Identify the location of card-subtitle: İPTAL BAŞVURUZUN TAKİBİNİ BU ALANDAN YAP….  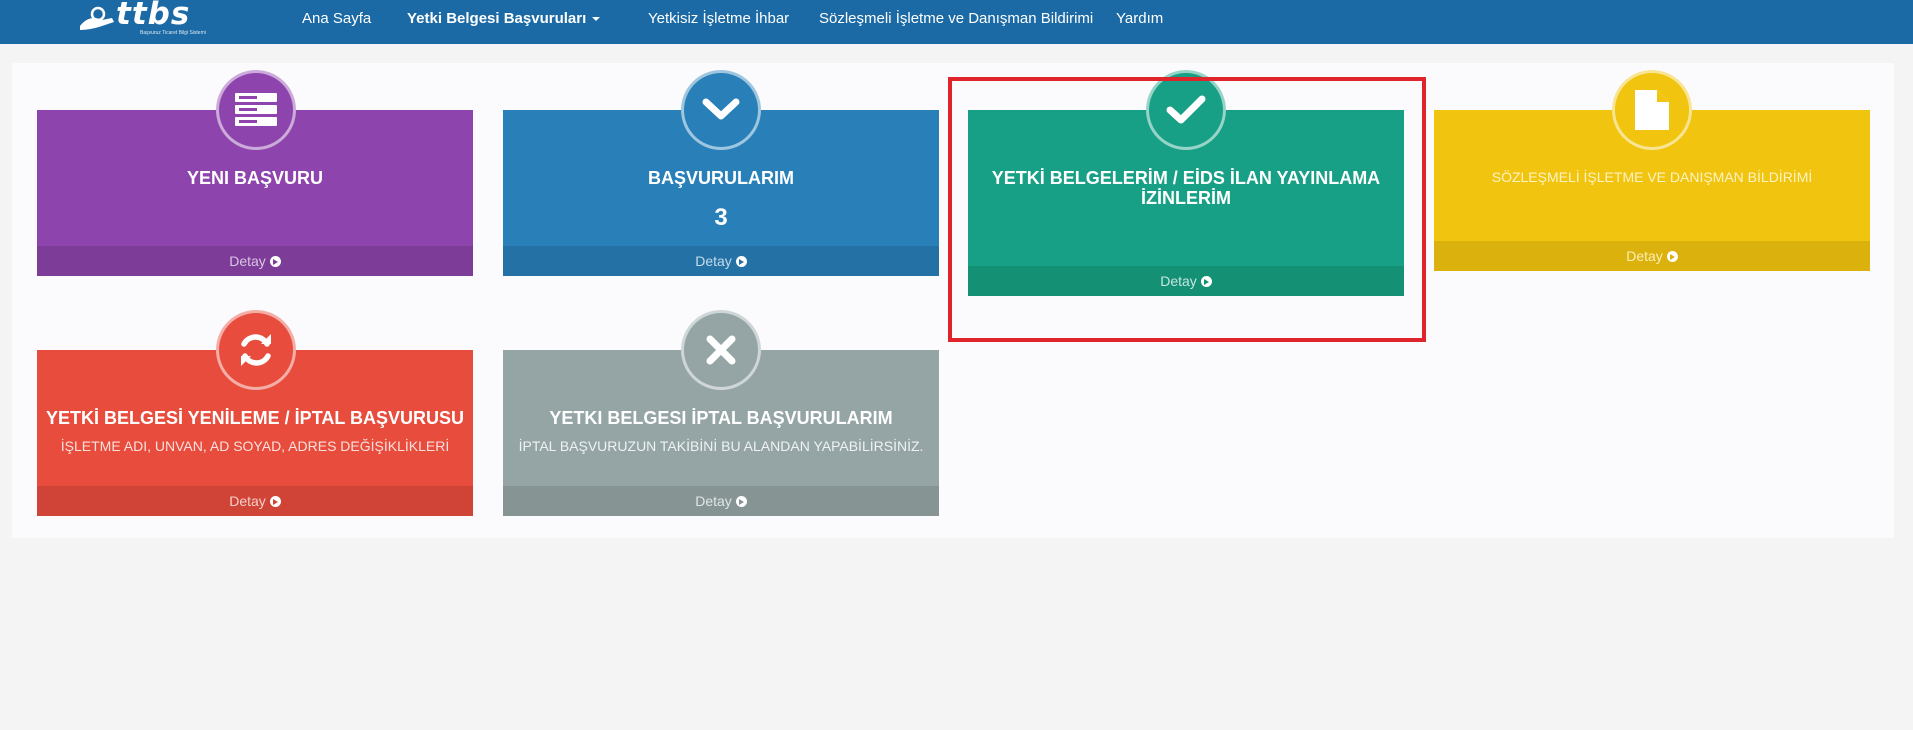
(721, 446).